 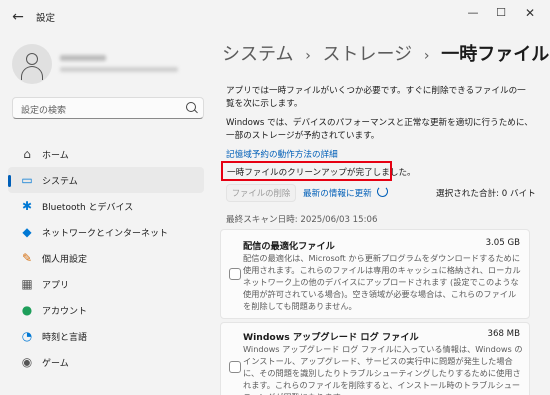 I want to click on remove-files-button: ファイルの削除, so click(x=261, y=193).